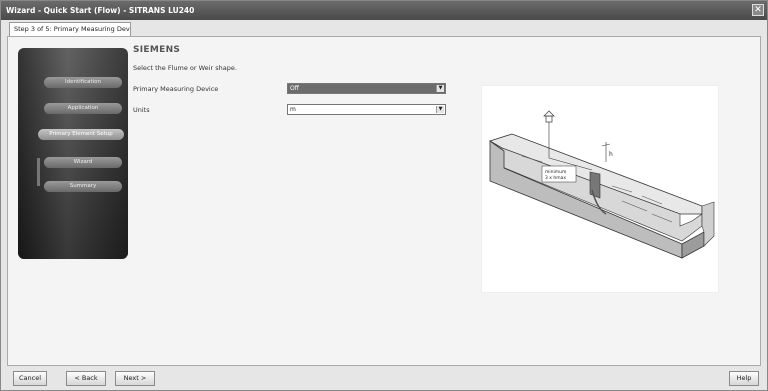 This screenshot has width=768, height=391. Describe the element at coordinates (555, 172) in the screenshot. I see `dimension-label-line1: minimum` at that location.